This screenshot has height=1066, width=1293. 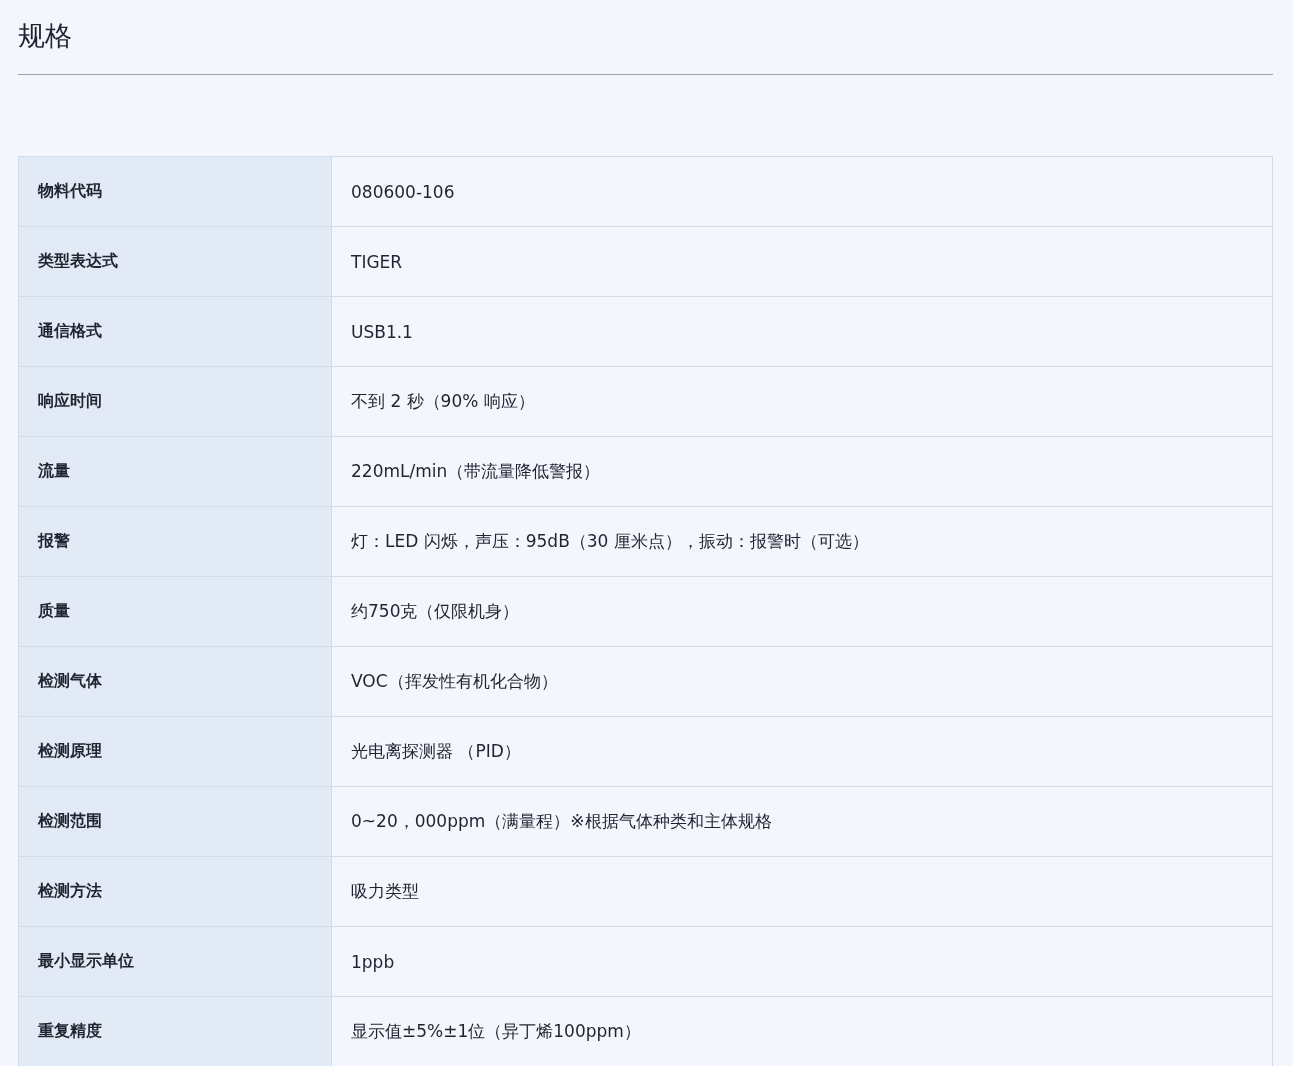 I want to click on header-cell: 物料代码, so click(x=175, y=192).